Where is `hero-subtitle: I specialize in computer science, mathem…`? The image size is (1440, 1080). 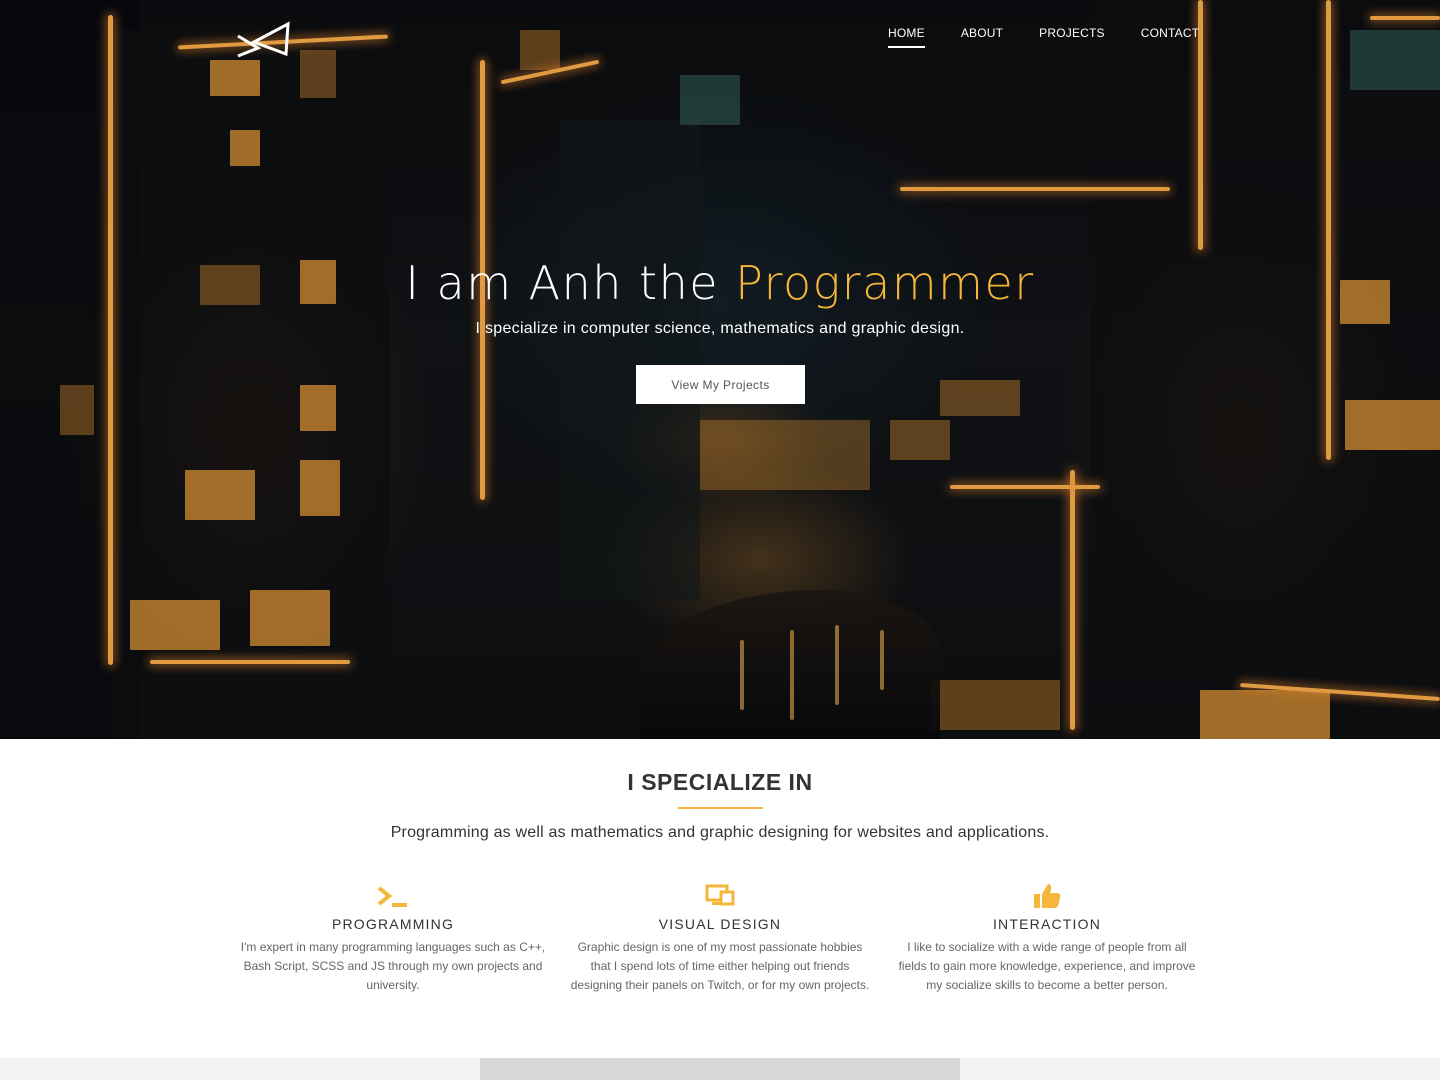
hero-subtitle: I specialize in computer science, mathem… is located at coordinates (720, 328).